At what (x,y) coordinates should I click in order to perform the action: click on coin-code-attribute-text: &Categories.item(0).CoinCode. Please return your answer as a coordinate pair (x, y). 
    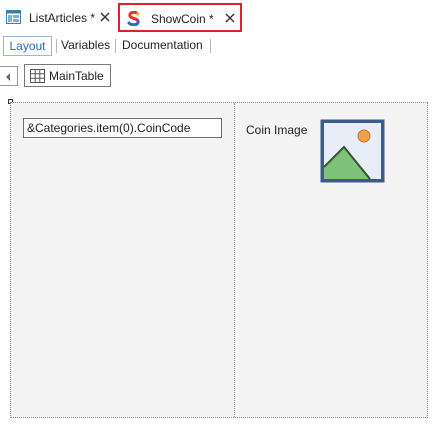
    Looking at the image, I should click on (109, 128).